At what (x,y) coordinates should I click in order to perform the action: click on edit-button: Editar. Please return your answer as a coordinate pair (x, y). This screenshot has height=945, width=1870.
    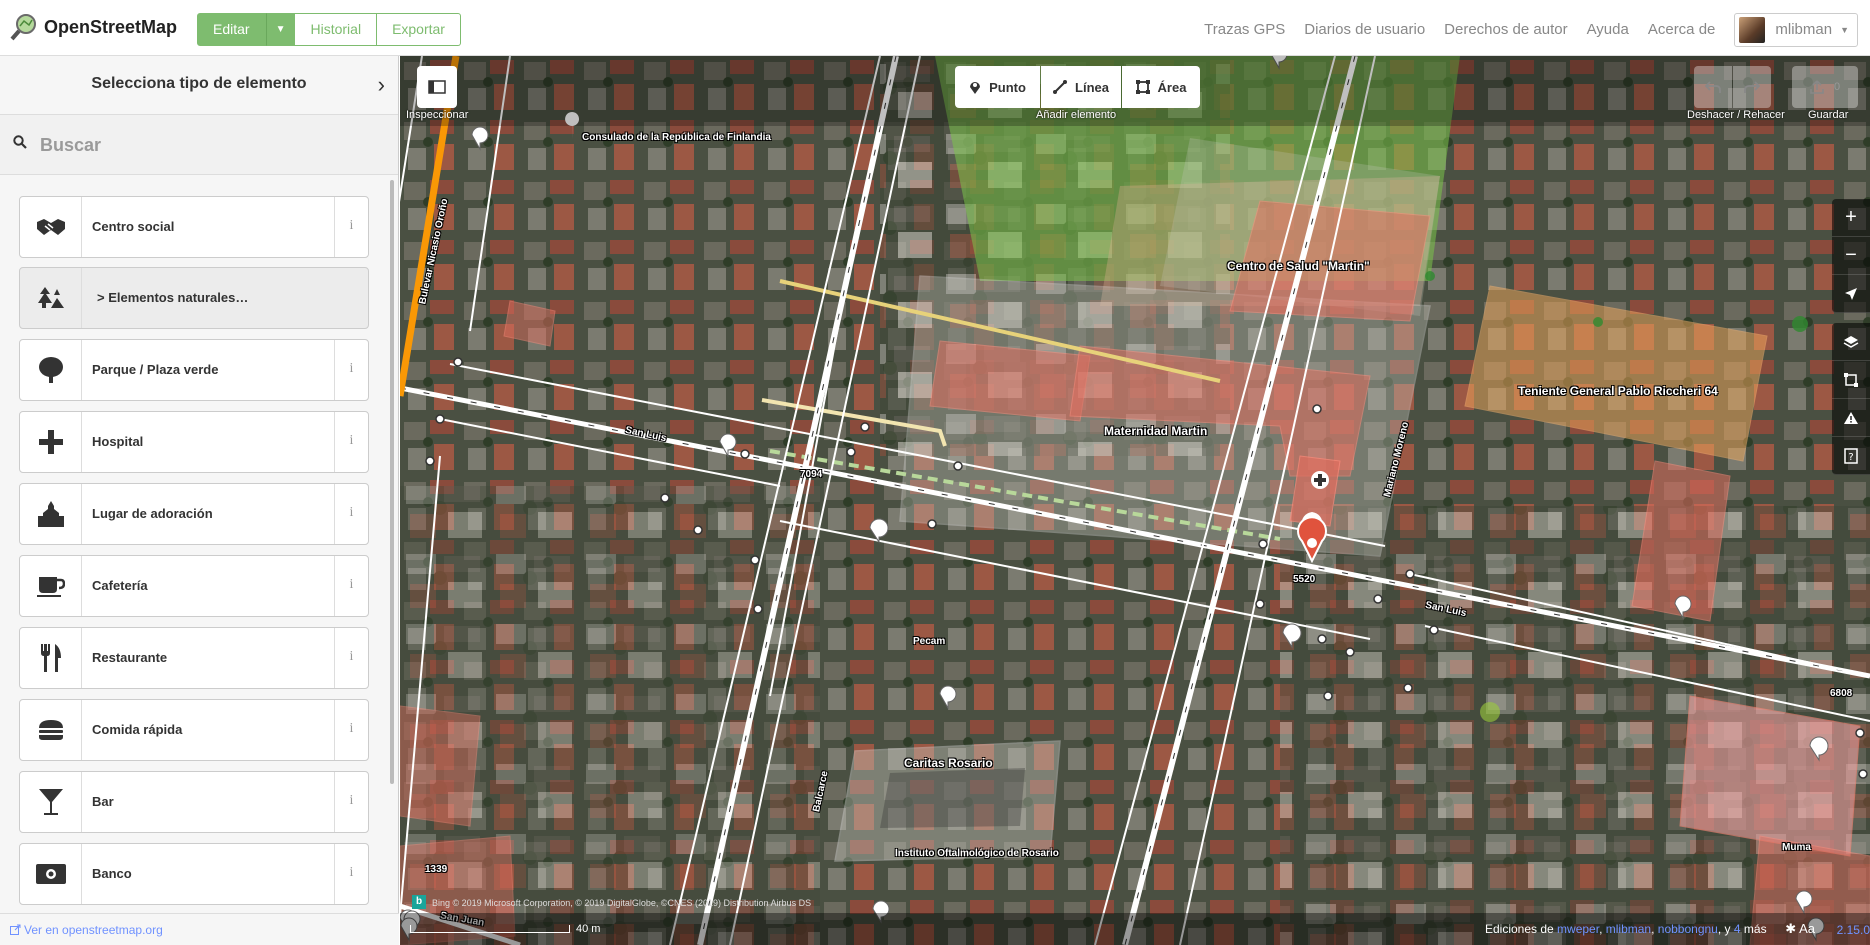
    Looking at the image, I should click on (231, 29).